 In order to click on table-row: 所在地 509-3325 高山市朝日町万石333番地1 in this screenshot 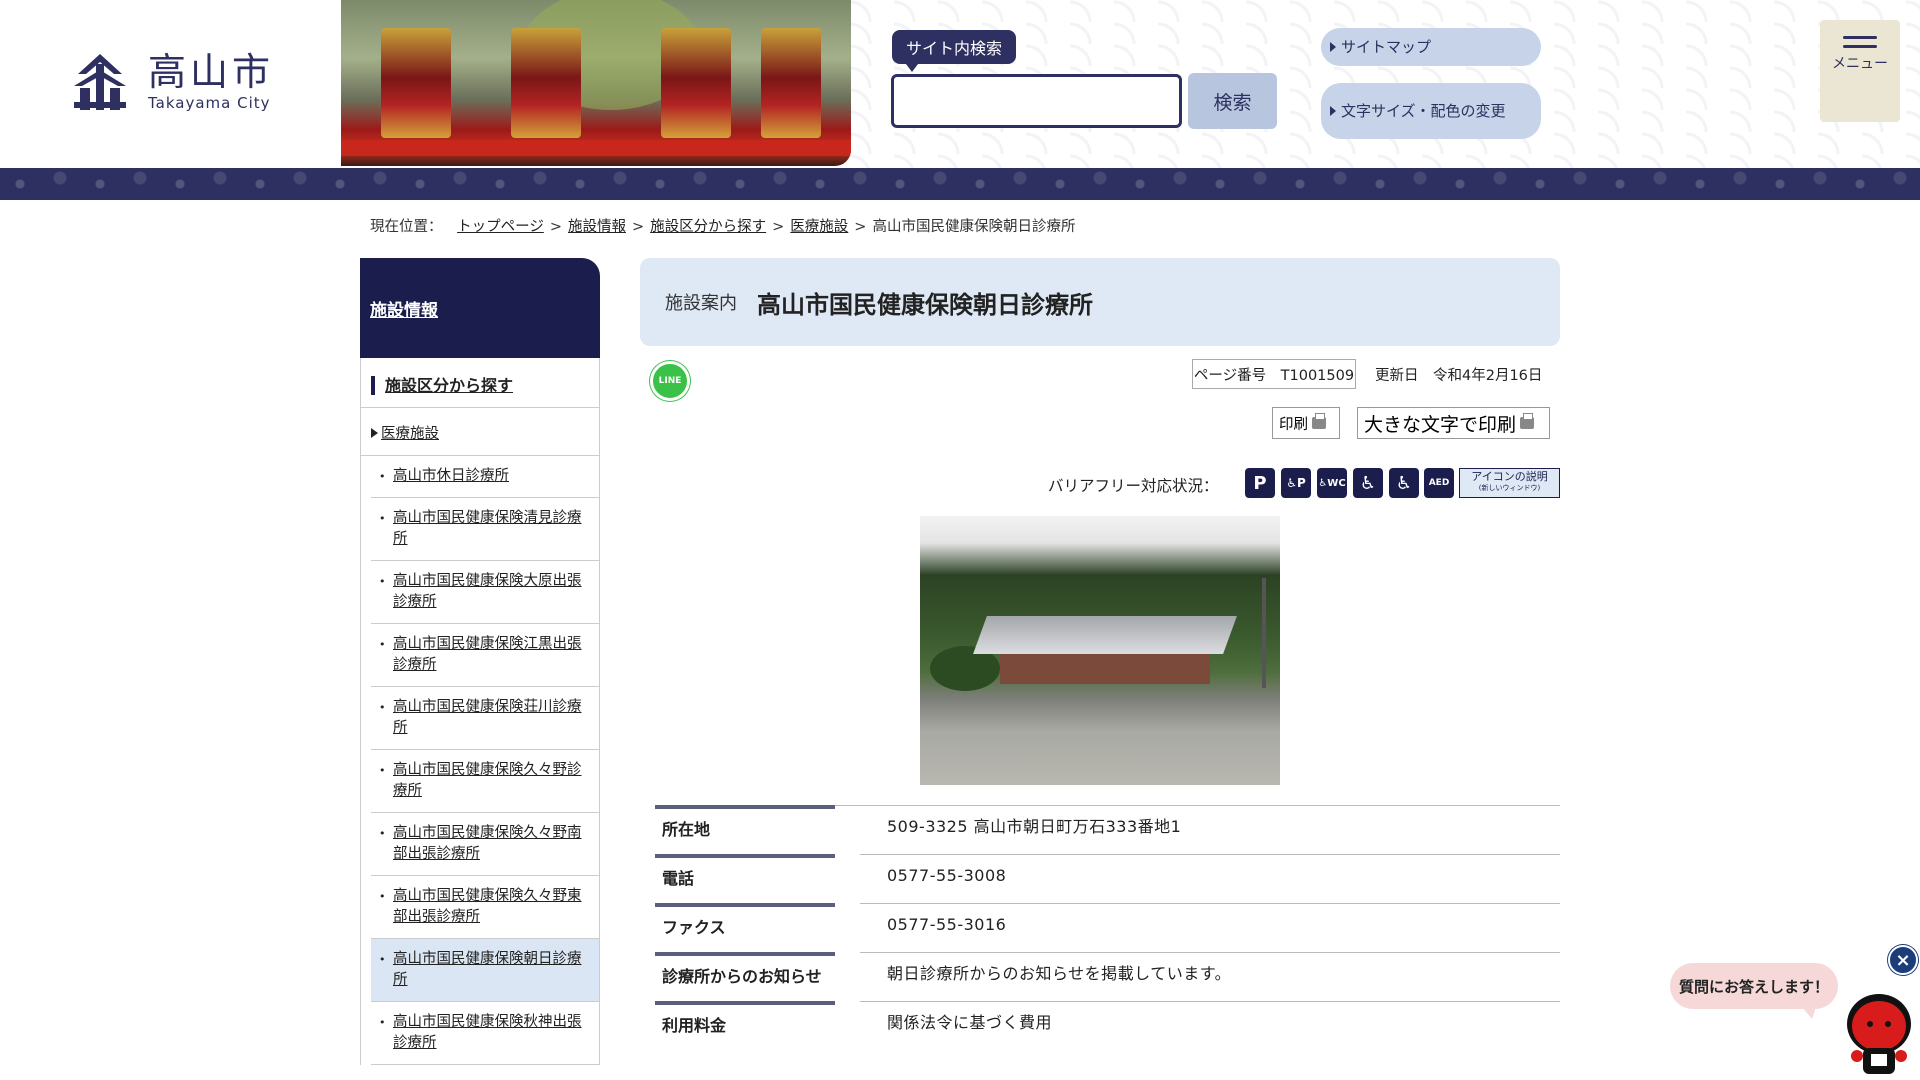, I will do `click(1107, 829)`.